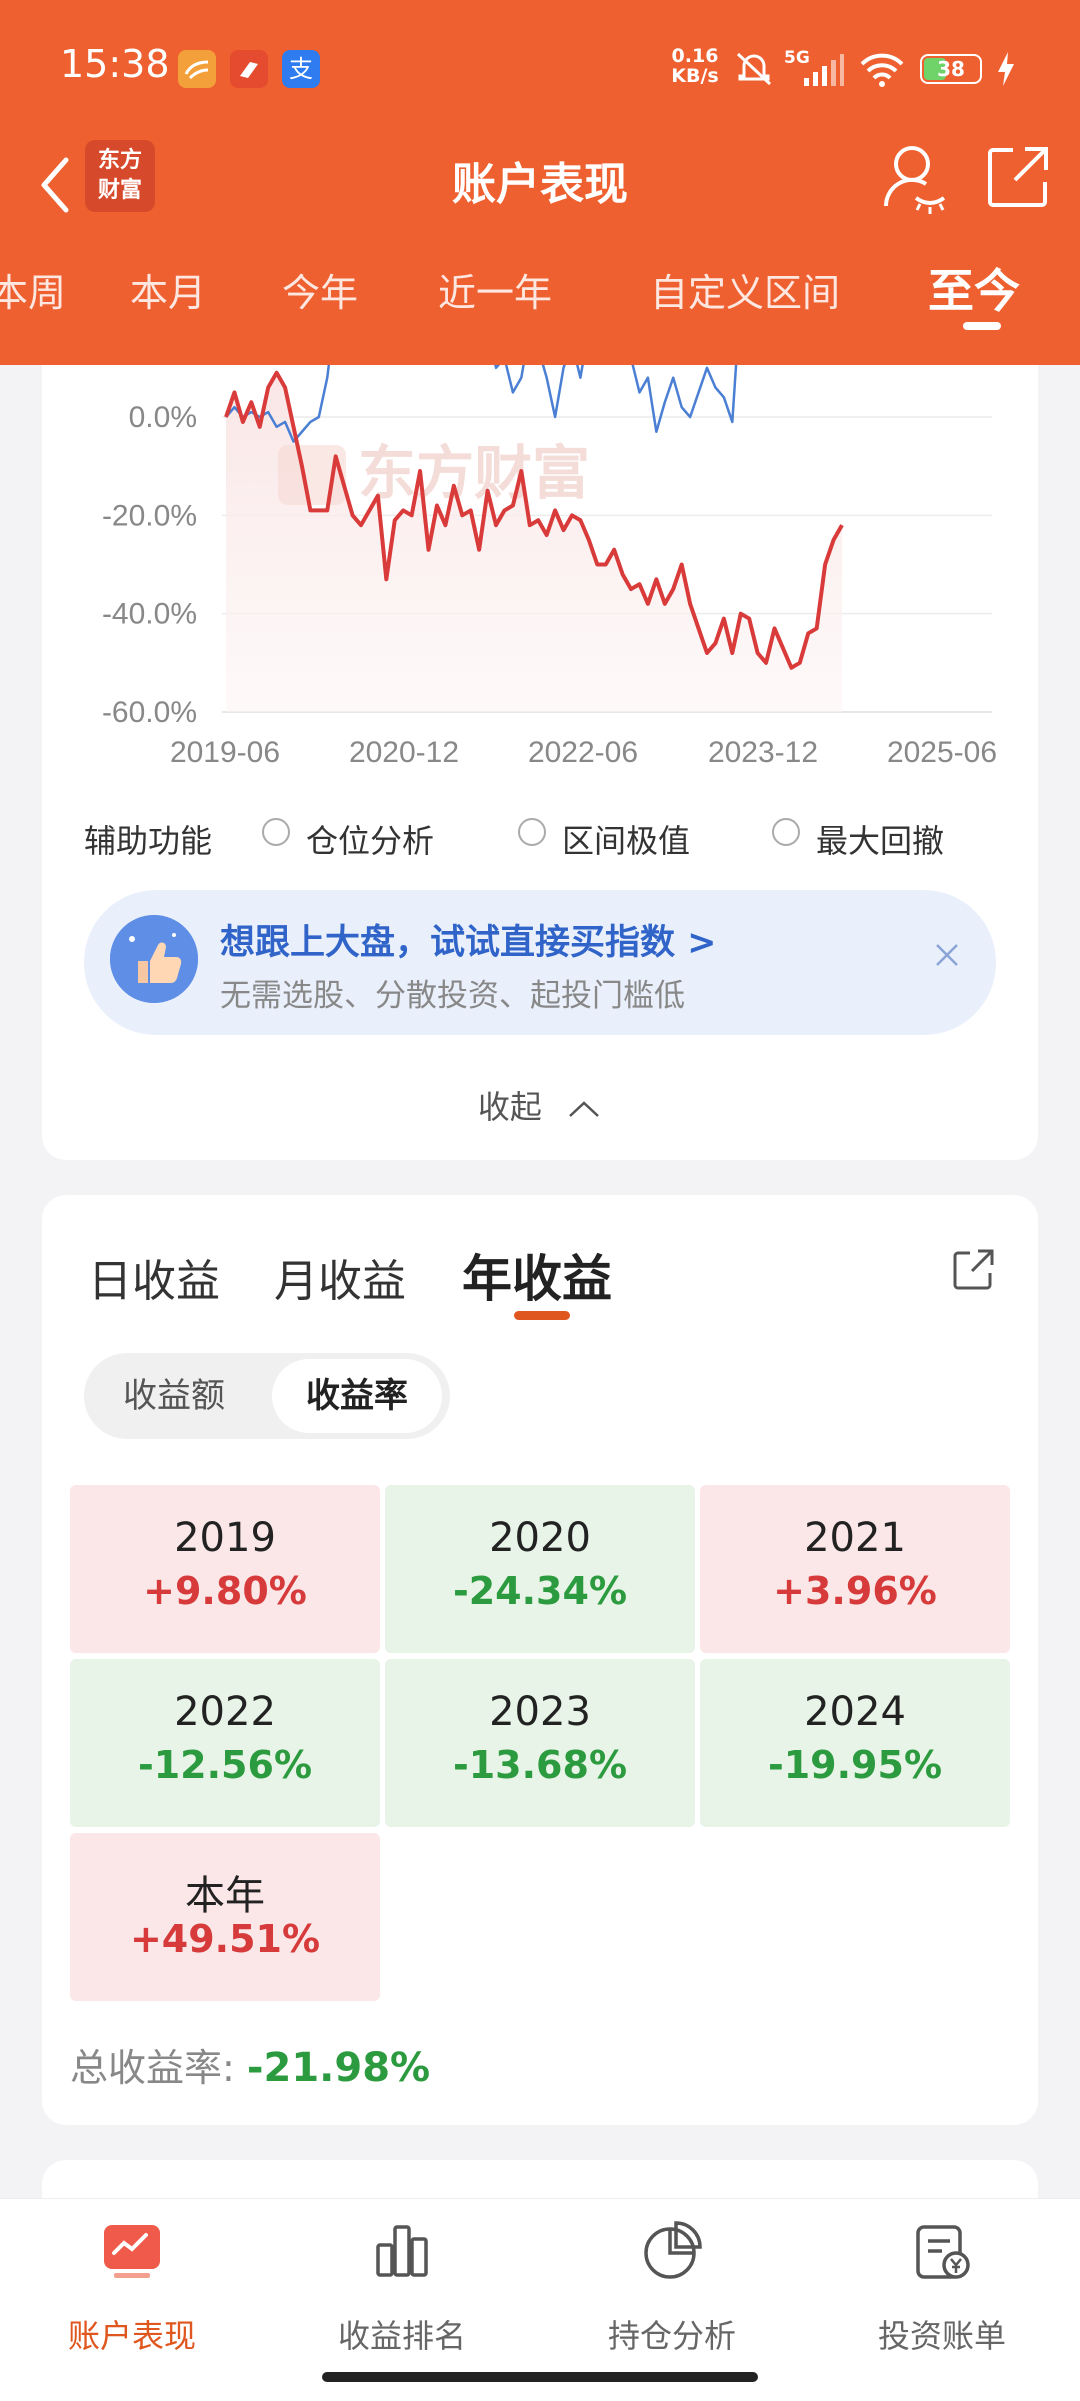  What do you see at coordinates (495, 289) in the screenshot?
I see `tab-last-year: 近一年` at bounding box center [495, 289].